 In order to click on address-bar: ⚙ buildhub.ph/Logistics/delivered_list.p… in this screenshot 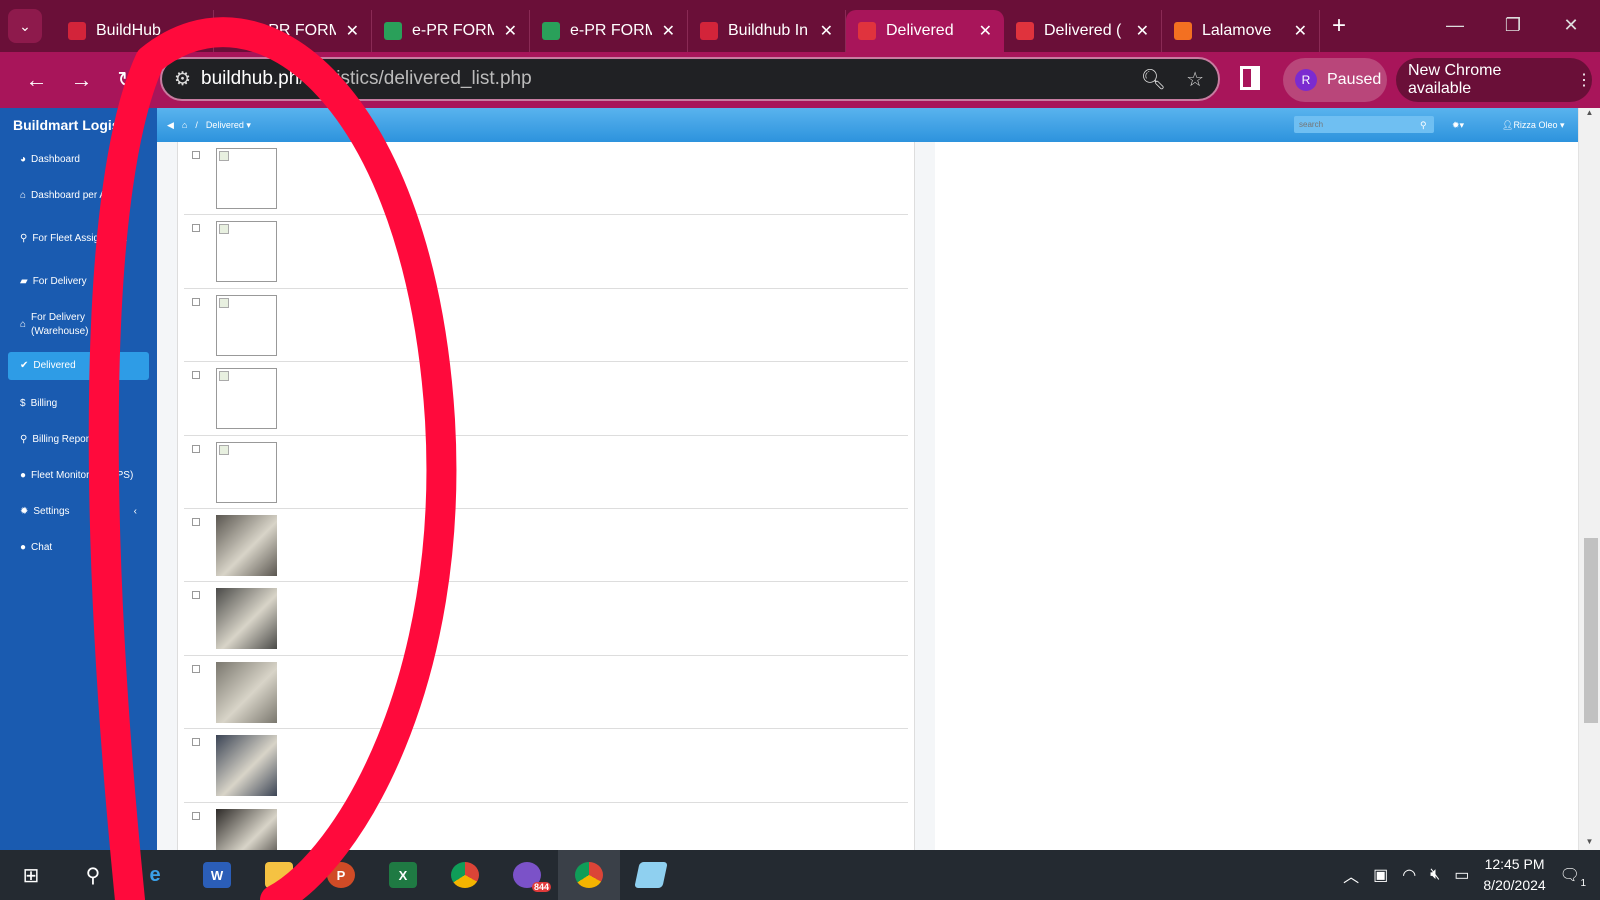, I will do `click(690, 79)`.